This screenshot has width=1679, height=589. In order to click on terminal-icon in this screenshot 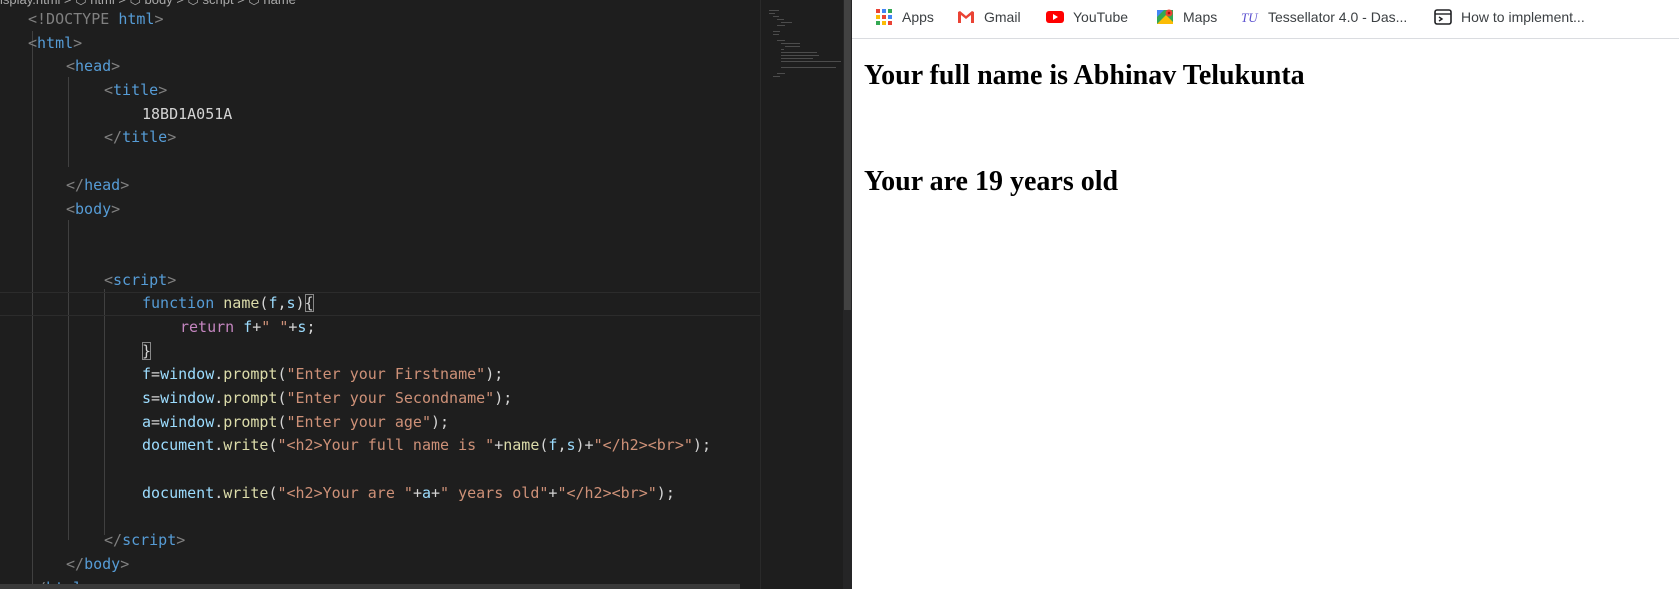, I will do `click(1443, 17)`.